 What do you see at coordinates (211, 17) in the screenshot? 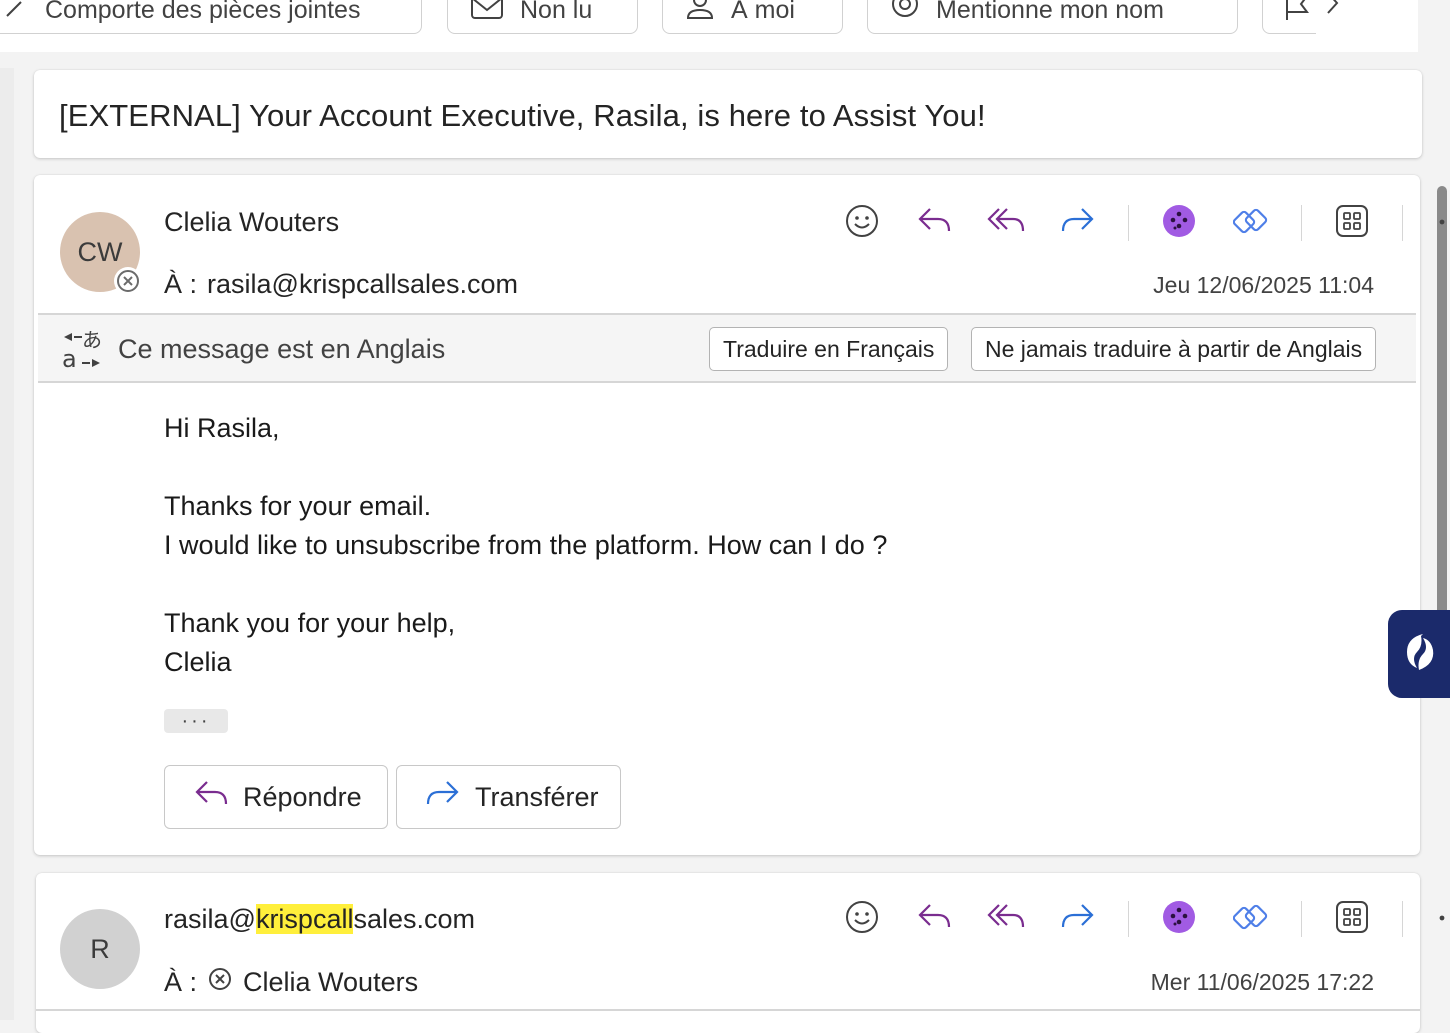
I see `filter-attachments-chip: Comporte des pièces jointes` at bounding box center [211, 17].